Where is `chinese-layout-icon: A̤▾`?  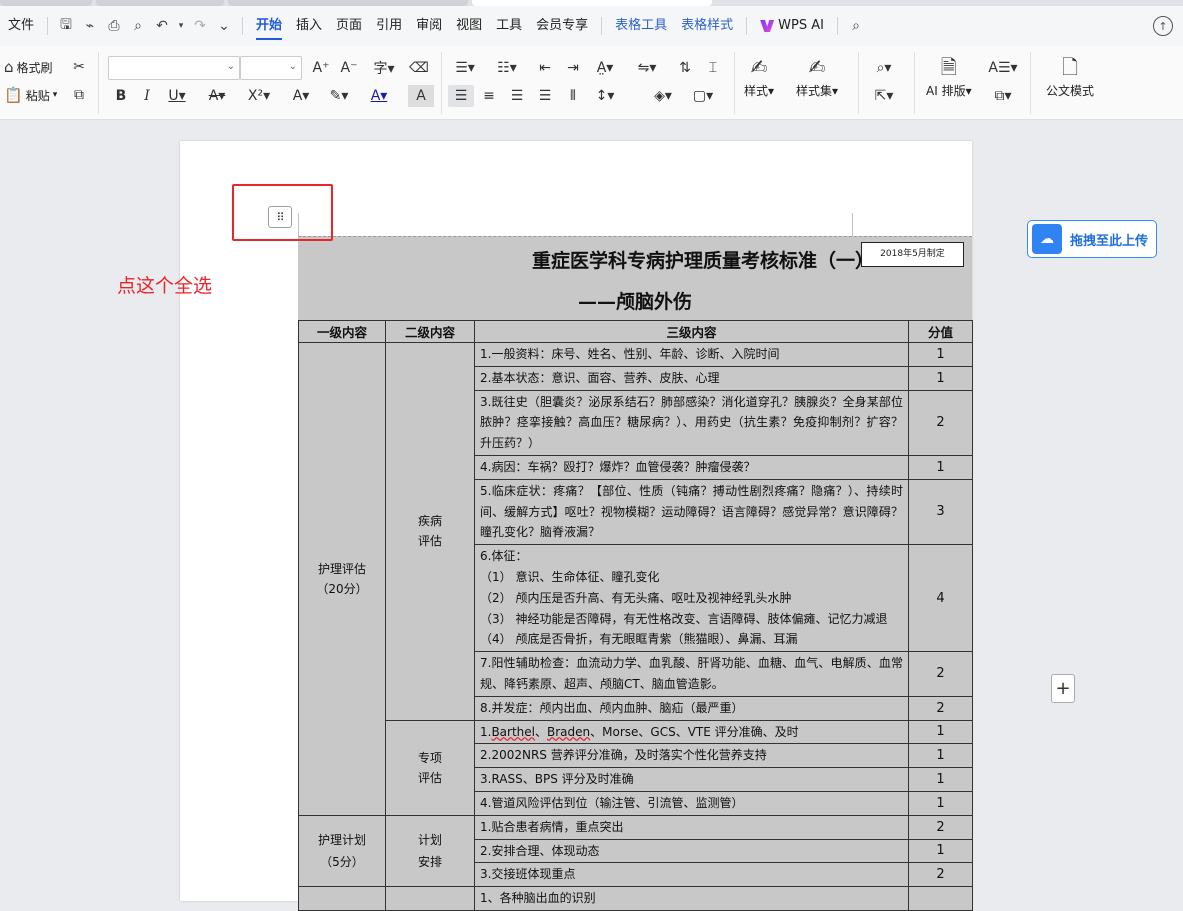
chinese-layout-icon: A̤▾ is located at coordinates (605, 68).